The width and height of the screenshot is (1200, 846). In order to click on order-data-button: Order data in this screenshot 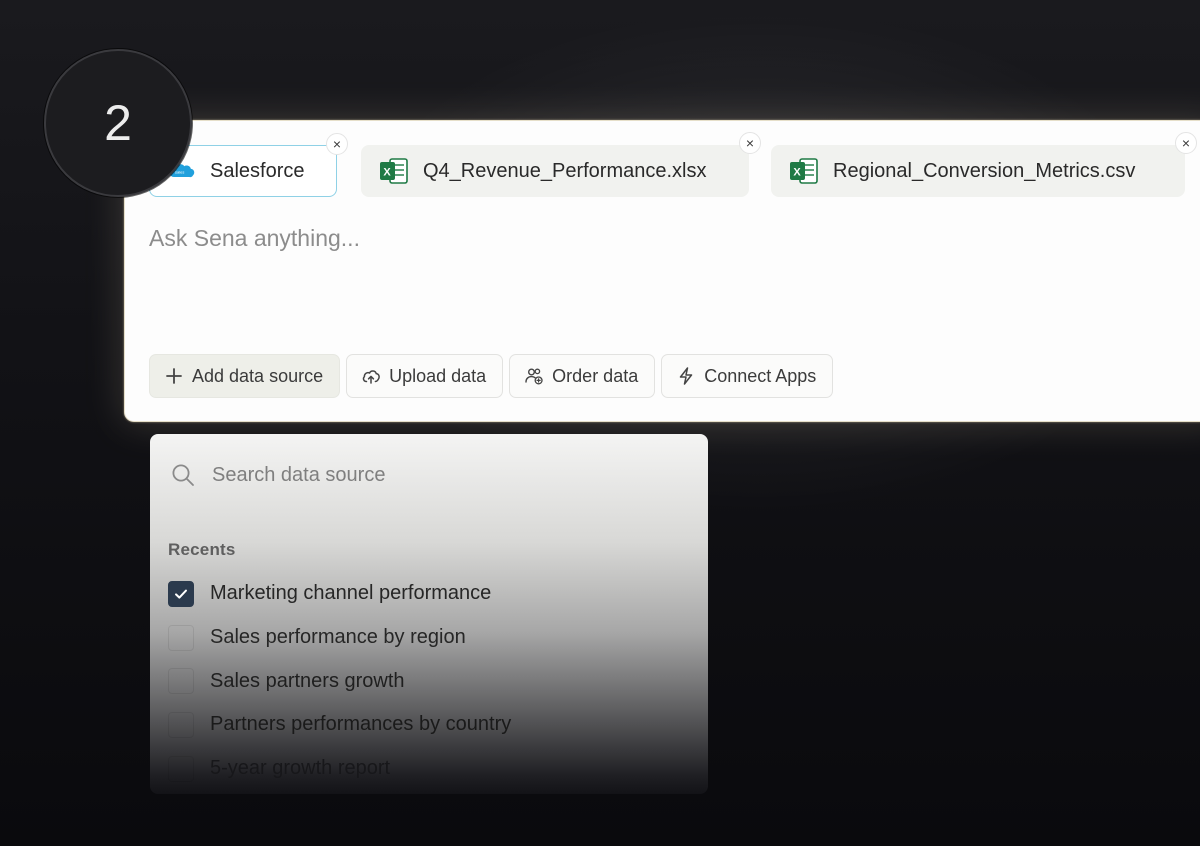, I will do `click(582, 376)`.